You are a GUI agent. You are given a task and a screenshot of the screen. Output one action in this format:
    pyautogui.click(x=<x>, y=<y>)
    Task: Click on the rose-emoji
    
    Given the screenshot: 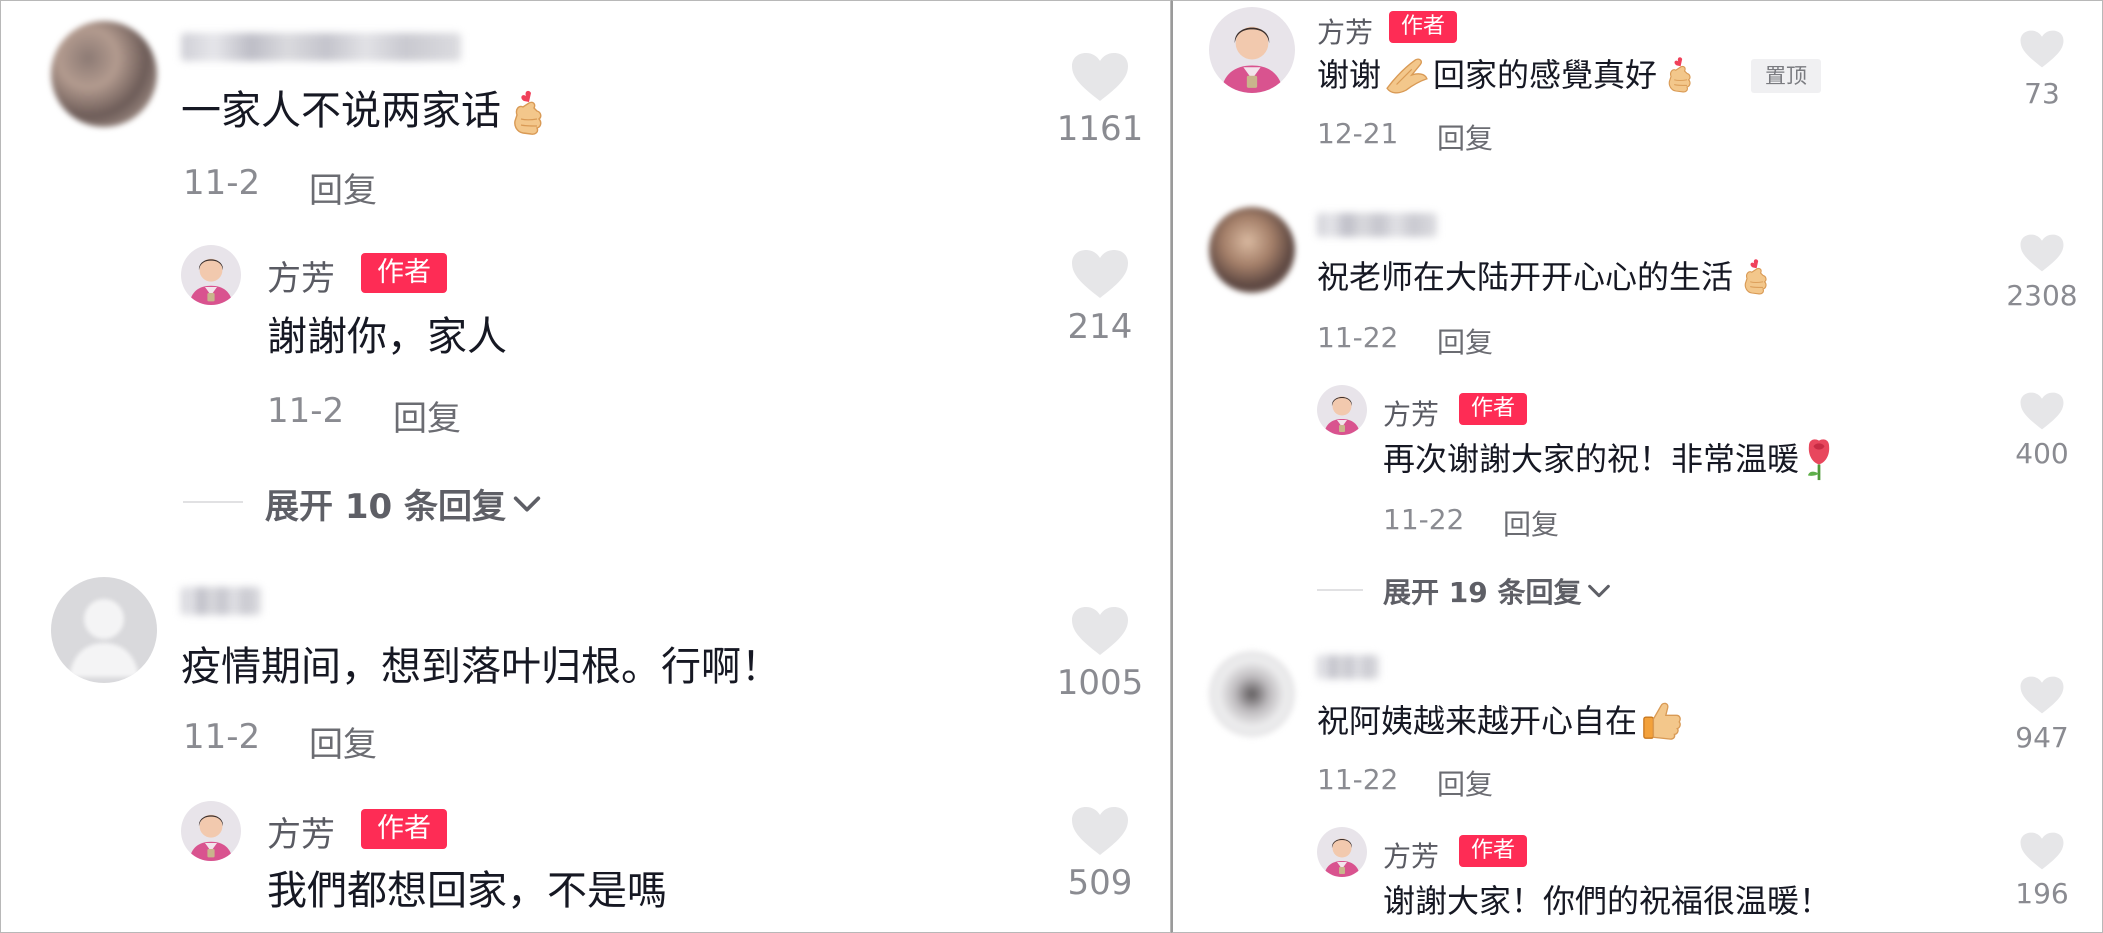 What is the action you would take?
    pyautogui.click(x=1819, y=459)
    